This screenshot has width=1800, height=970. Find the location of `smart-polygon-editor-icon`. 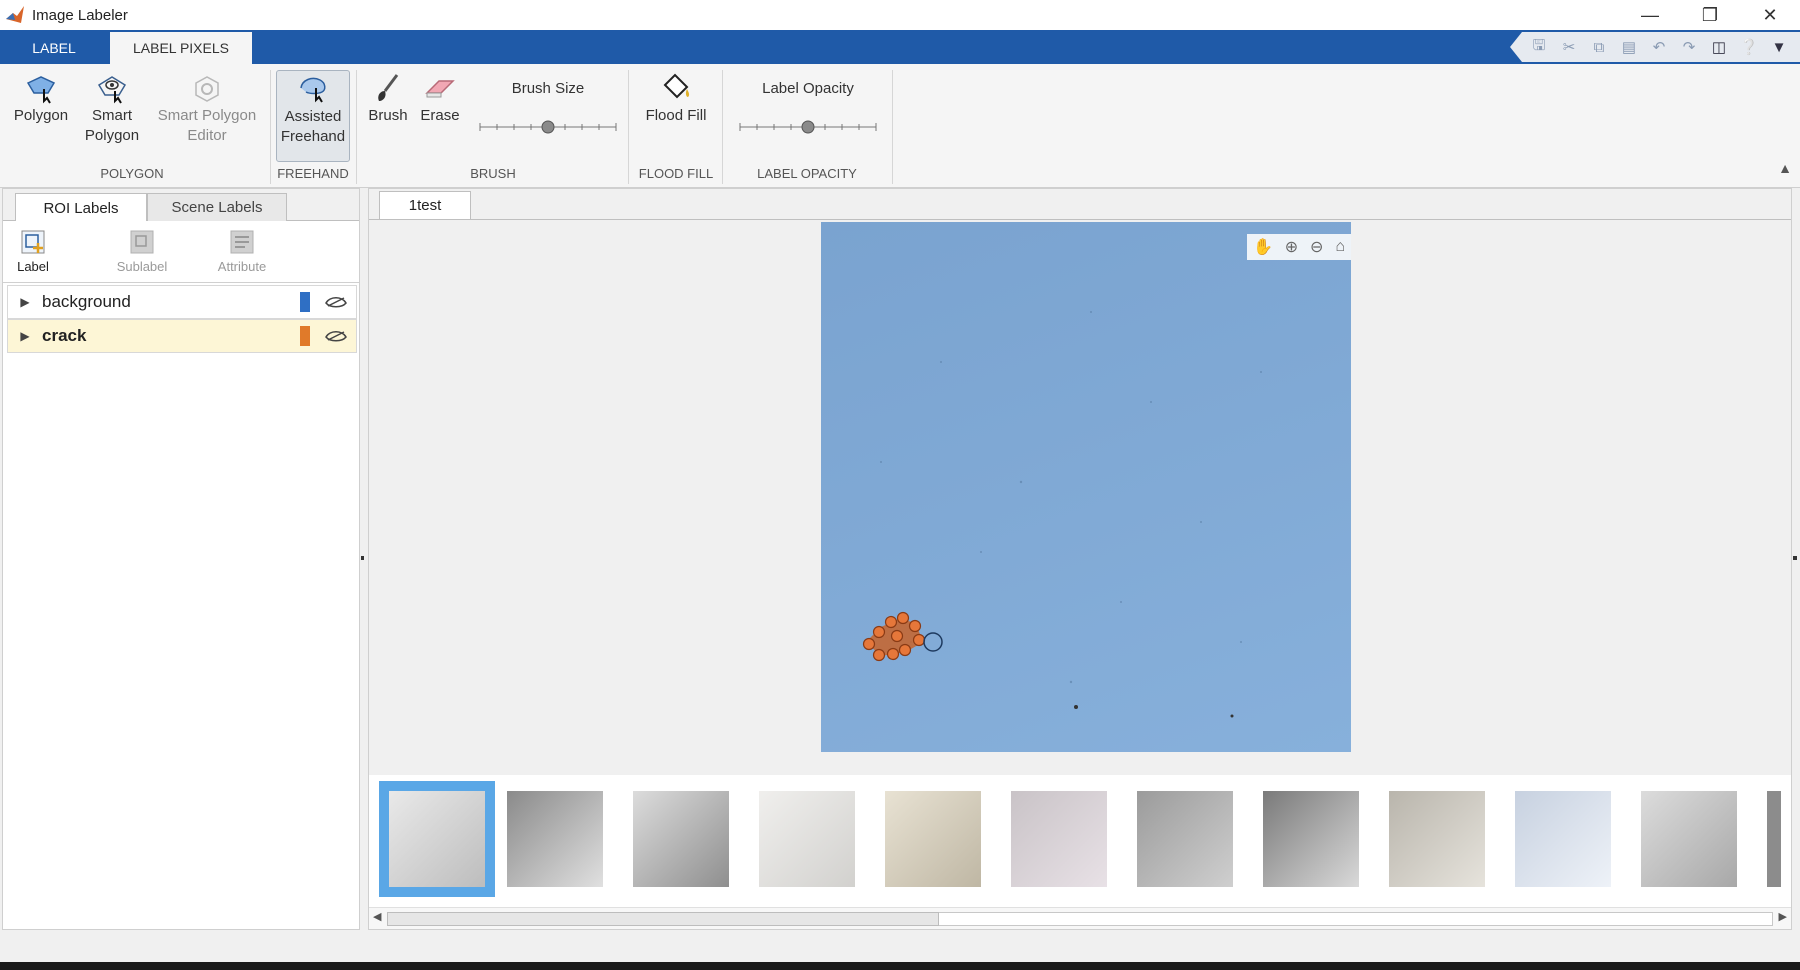

smart-polygon-editor-icon is located at coordinates (207, 89).